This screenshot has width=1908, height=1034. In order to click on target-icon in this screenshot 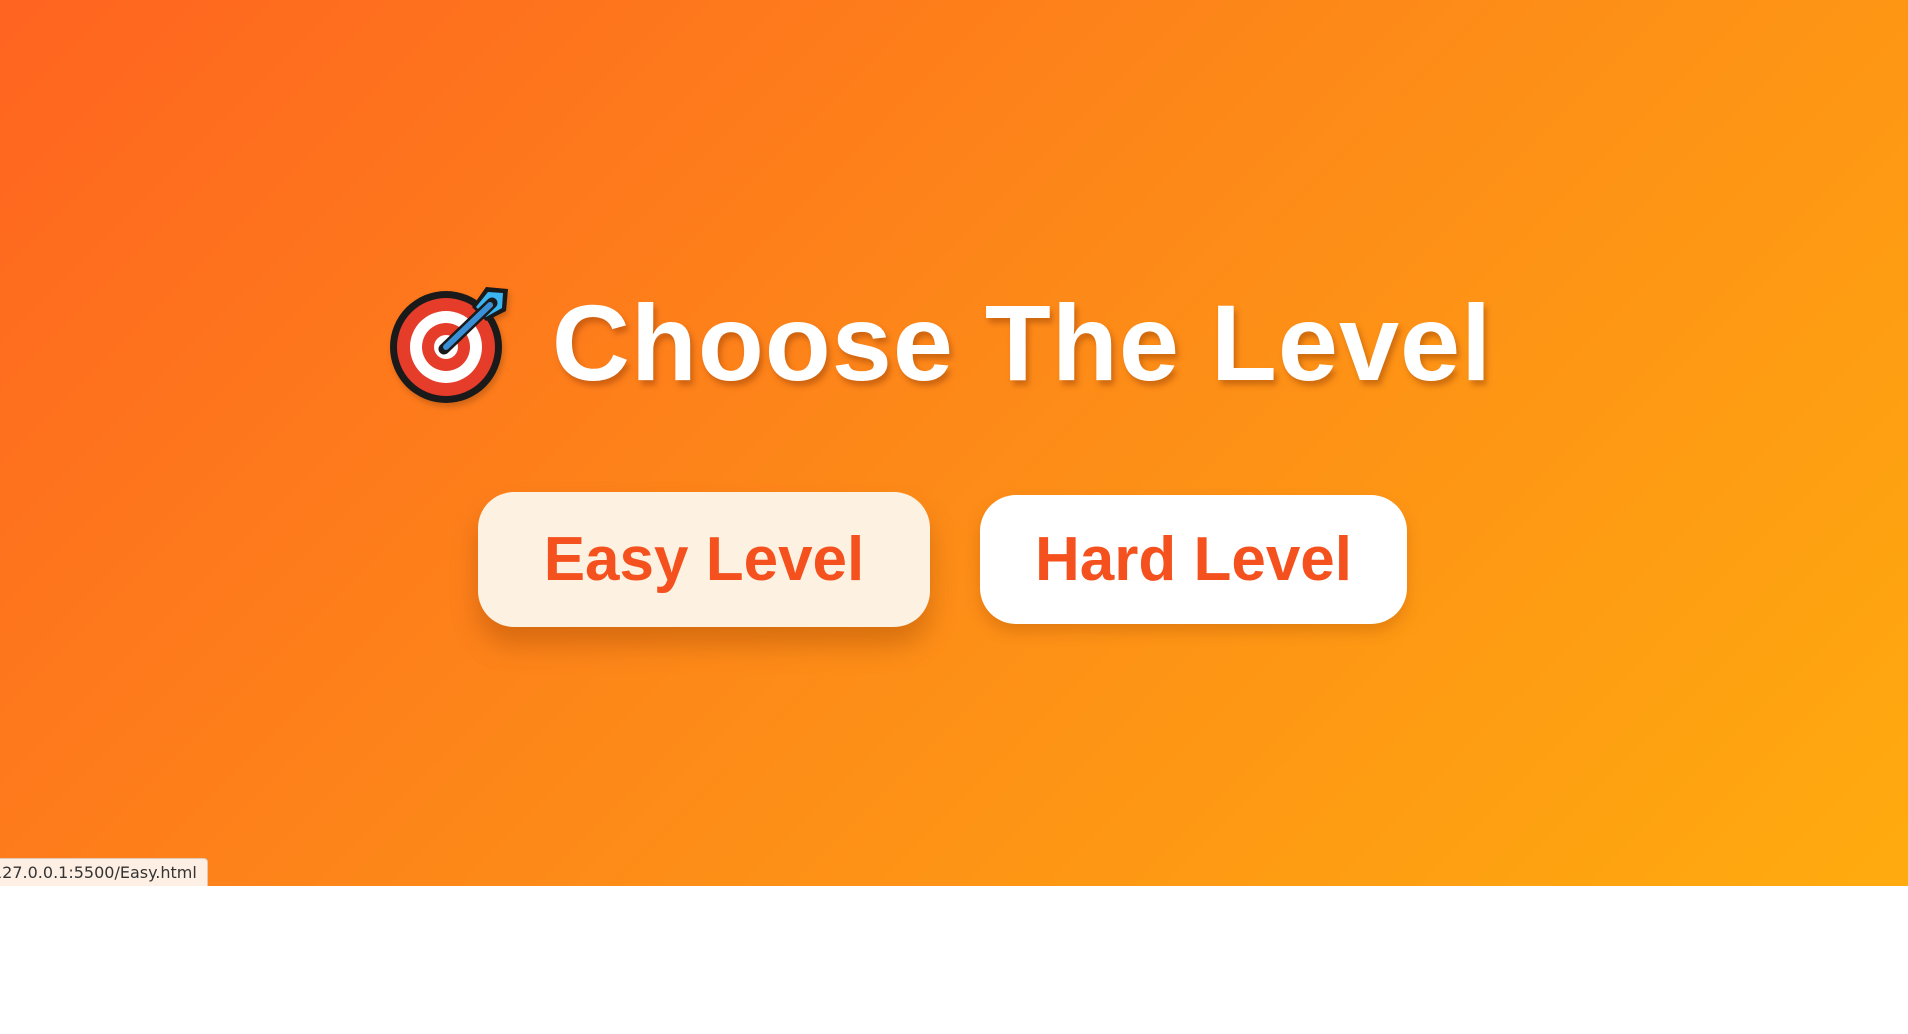, I will do `click(448, 345)`.